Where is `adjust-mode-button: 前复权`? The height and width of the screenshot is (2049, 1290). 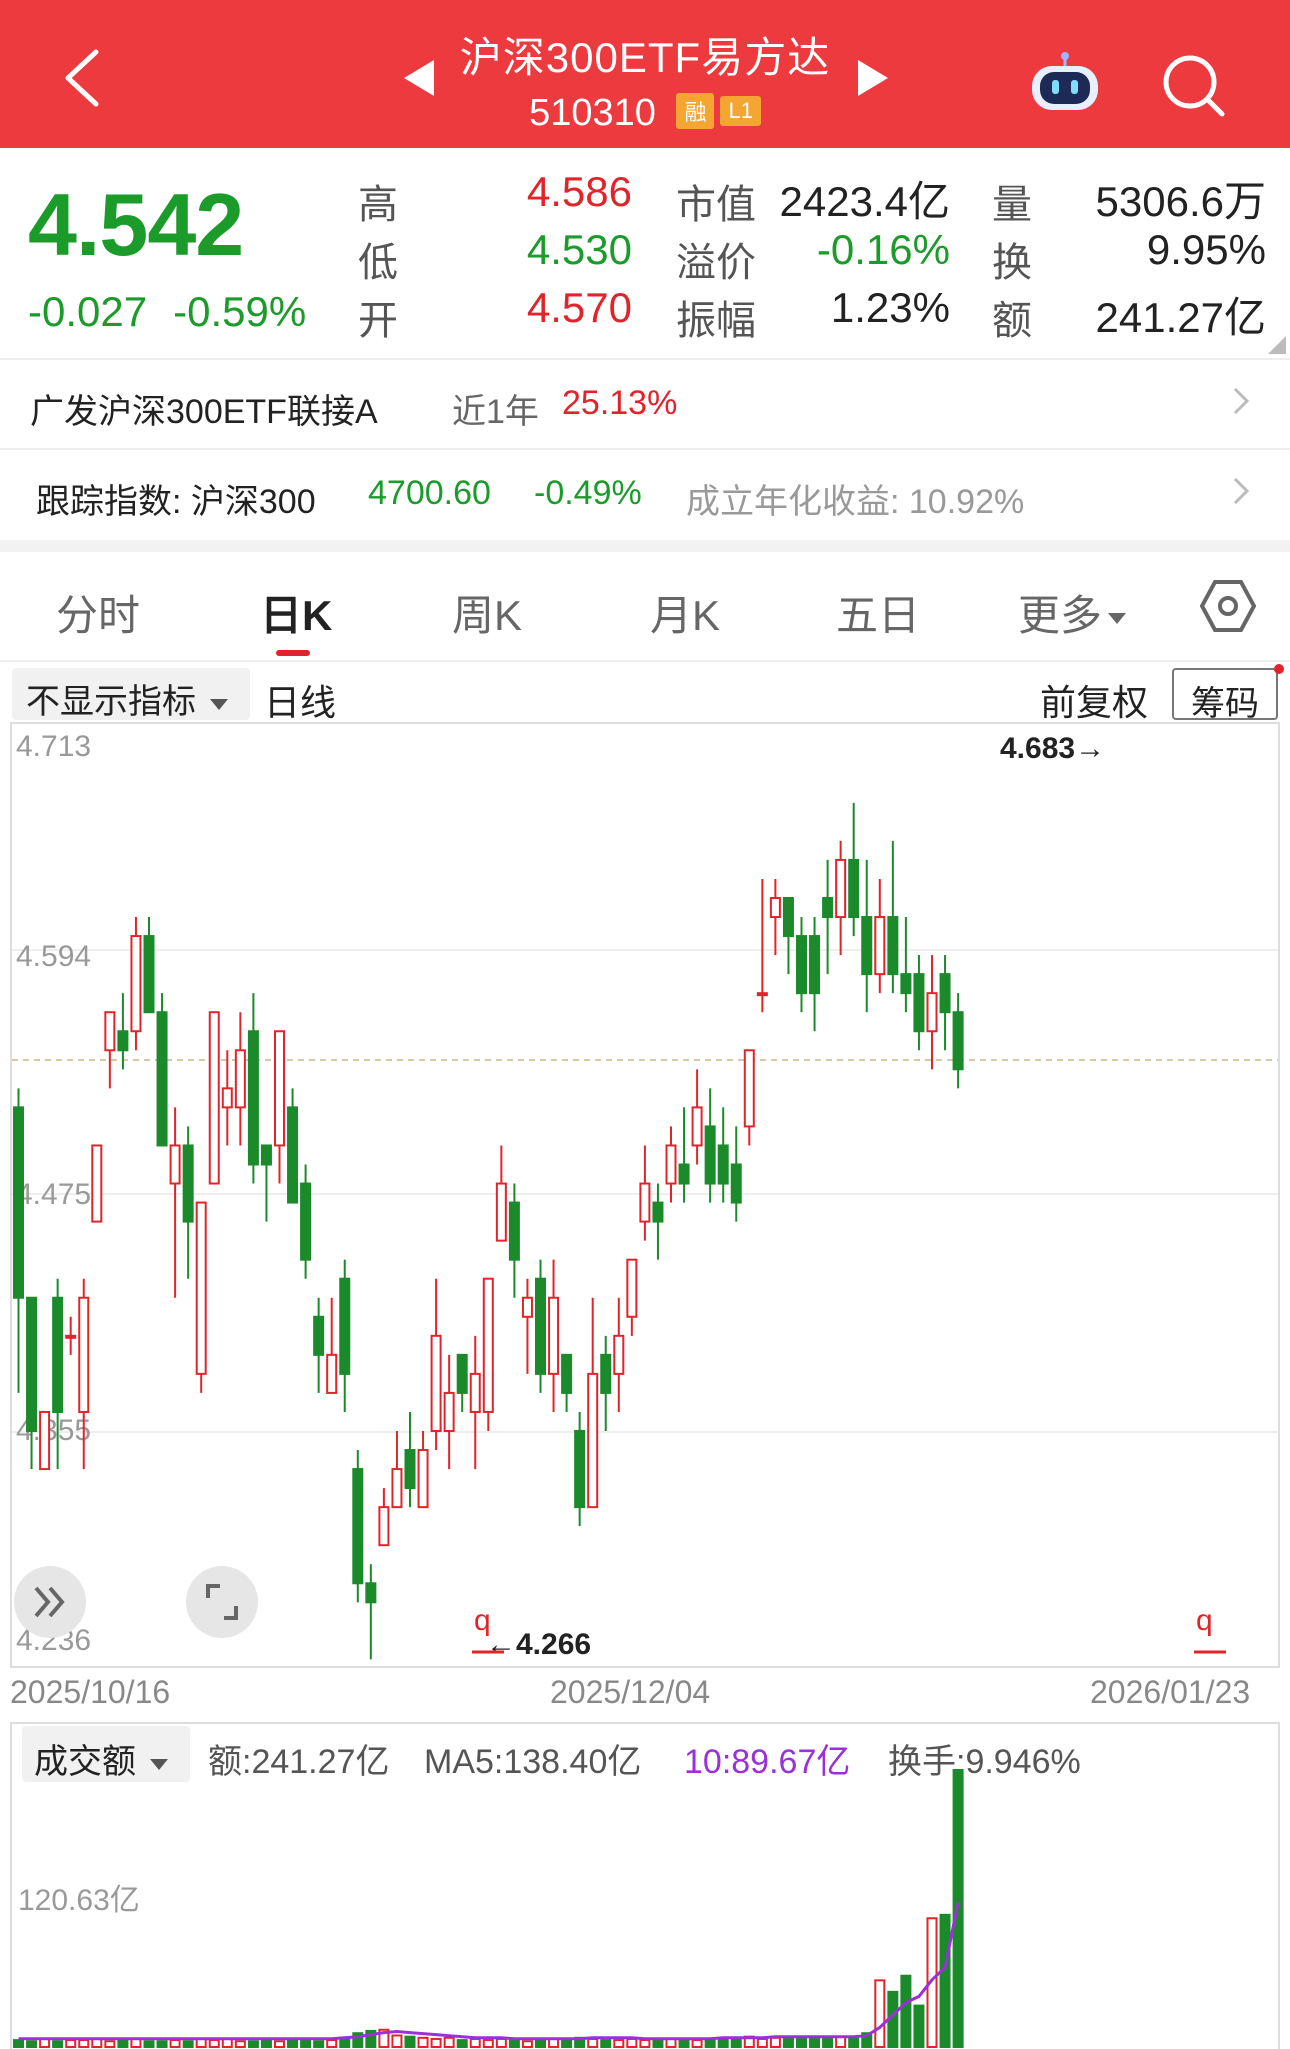
adjust-mode-button: 前复权 is located at coordinates (1094, 700).